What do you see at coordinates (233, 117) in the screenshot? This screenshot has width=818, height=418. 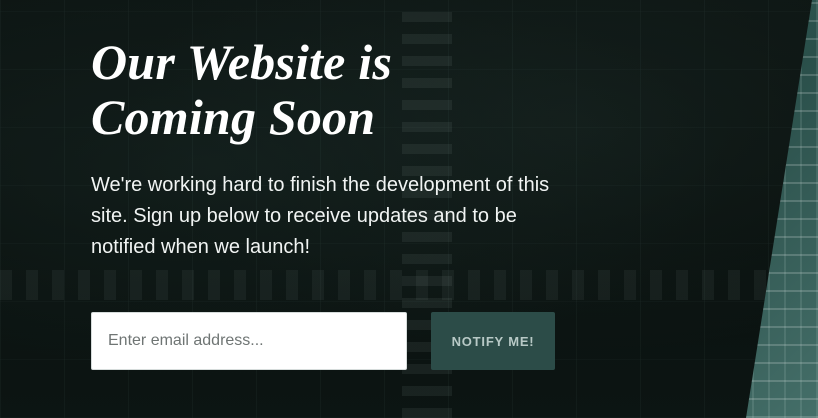 I see `page-title-line-2: Coming Soon` at bounding box center [233, 117].